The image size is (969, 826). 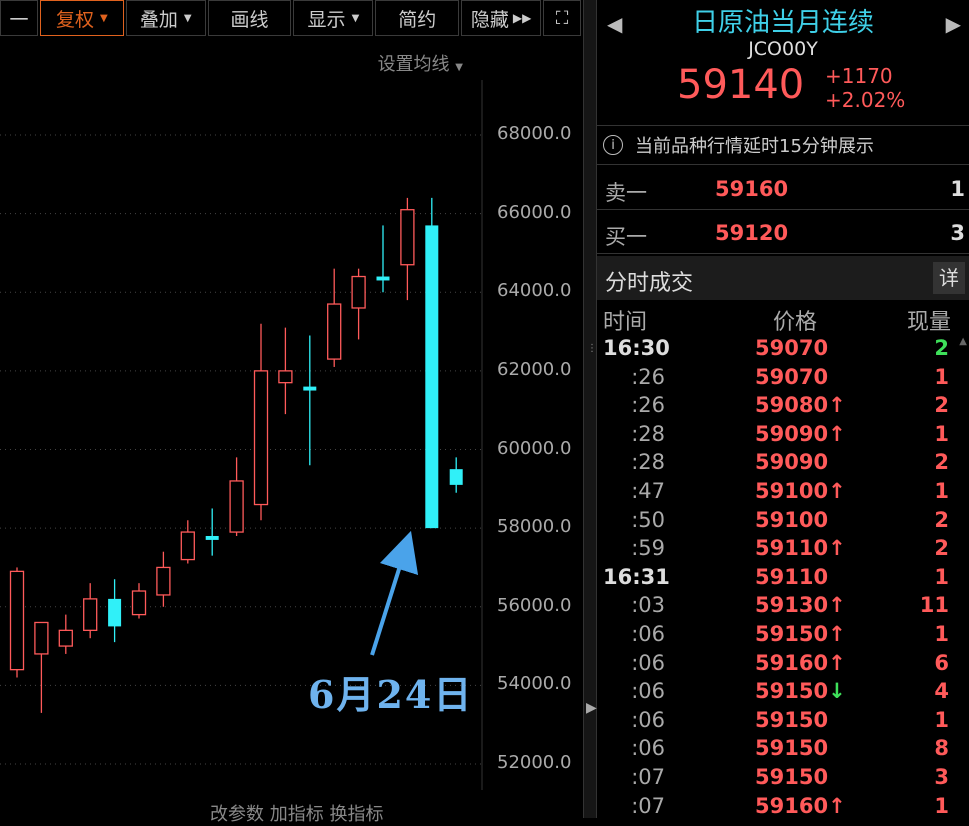 I want to click on y-tick-label: 54000.0, so click(x=534, y=684).